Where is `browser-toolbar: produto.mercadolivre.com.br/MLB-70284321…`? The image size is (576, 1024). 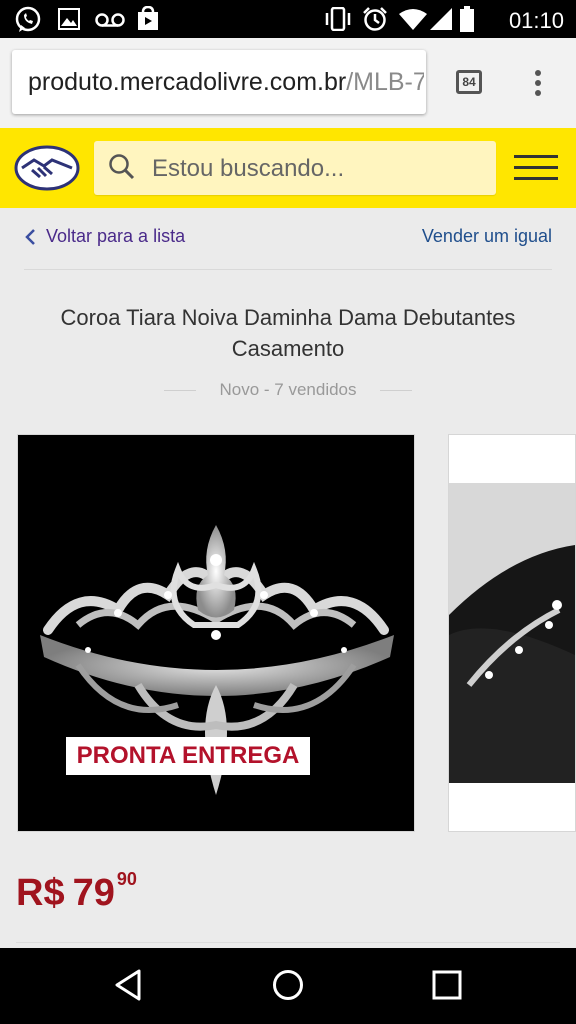 browser-toolbar: produto.mercadolivre.com.br/MLB-70284321… is located at coordinates (288, 83).